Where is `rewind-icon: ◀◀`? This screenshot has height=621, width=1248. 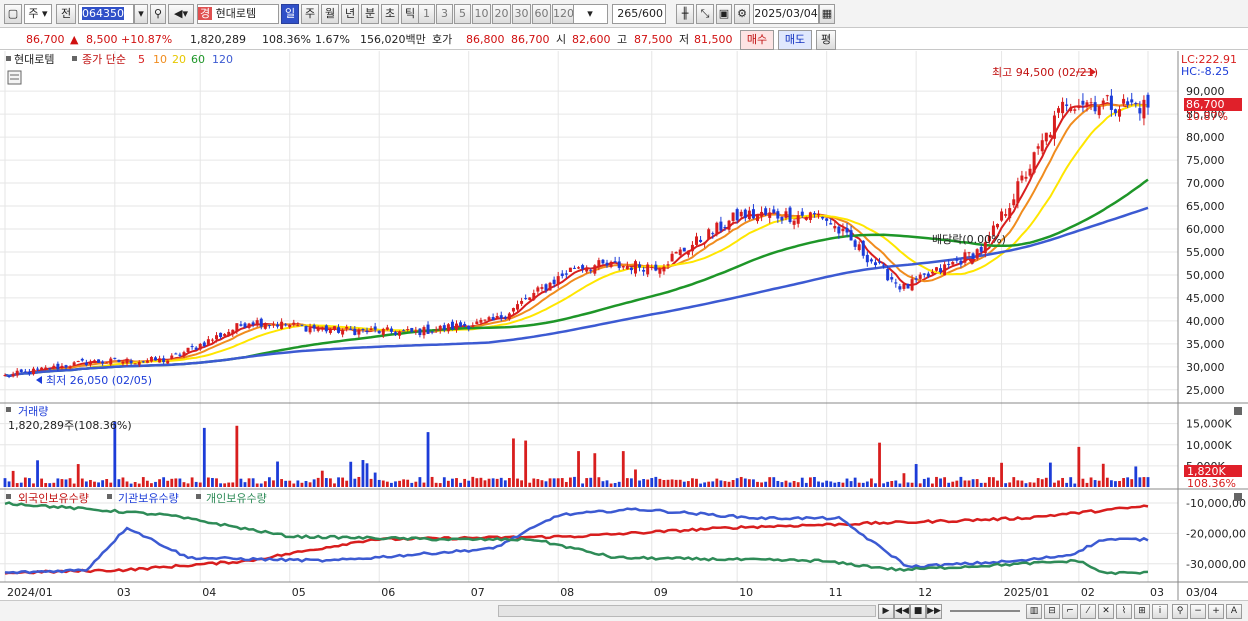
rewind-icon: ◀◀ is located at coordinates (902, 611).